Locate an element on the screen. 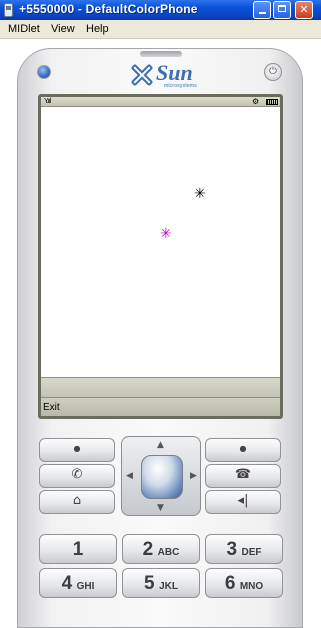 Image resolution: width=321 pixels, height=628 pixels. sun-logo-icon is located at coordinates (142, 75).